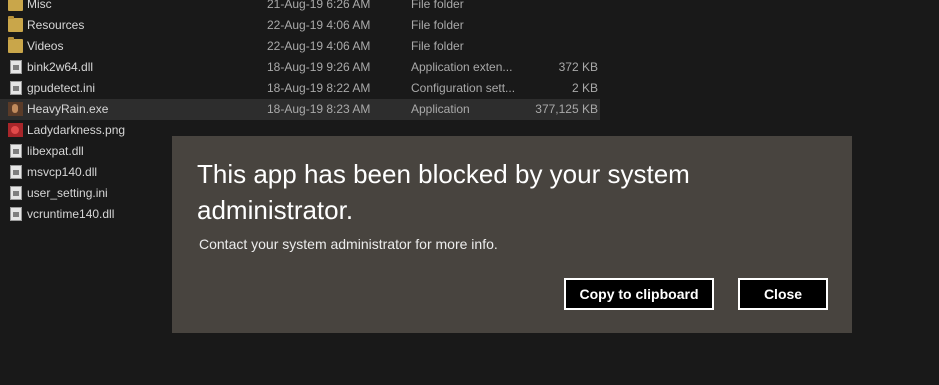 This screenshot has height=385, width=939. What do you see at coordinates (319, 109) in the screenshot?
I see `file-date: 18-Aug-19 8:23 AM` at bounding box center [319, 109].